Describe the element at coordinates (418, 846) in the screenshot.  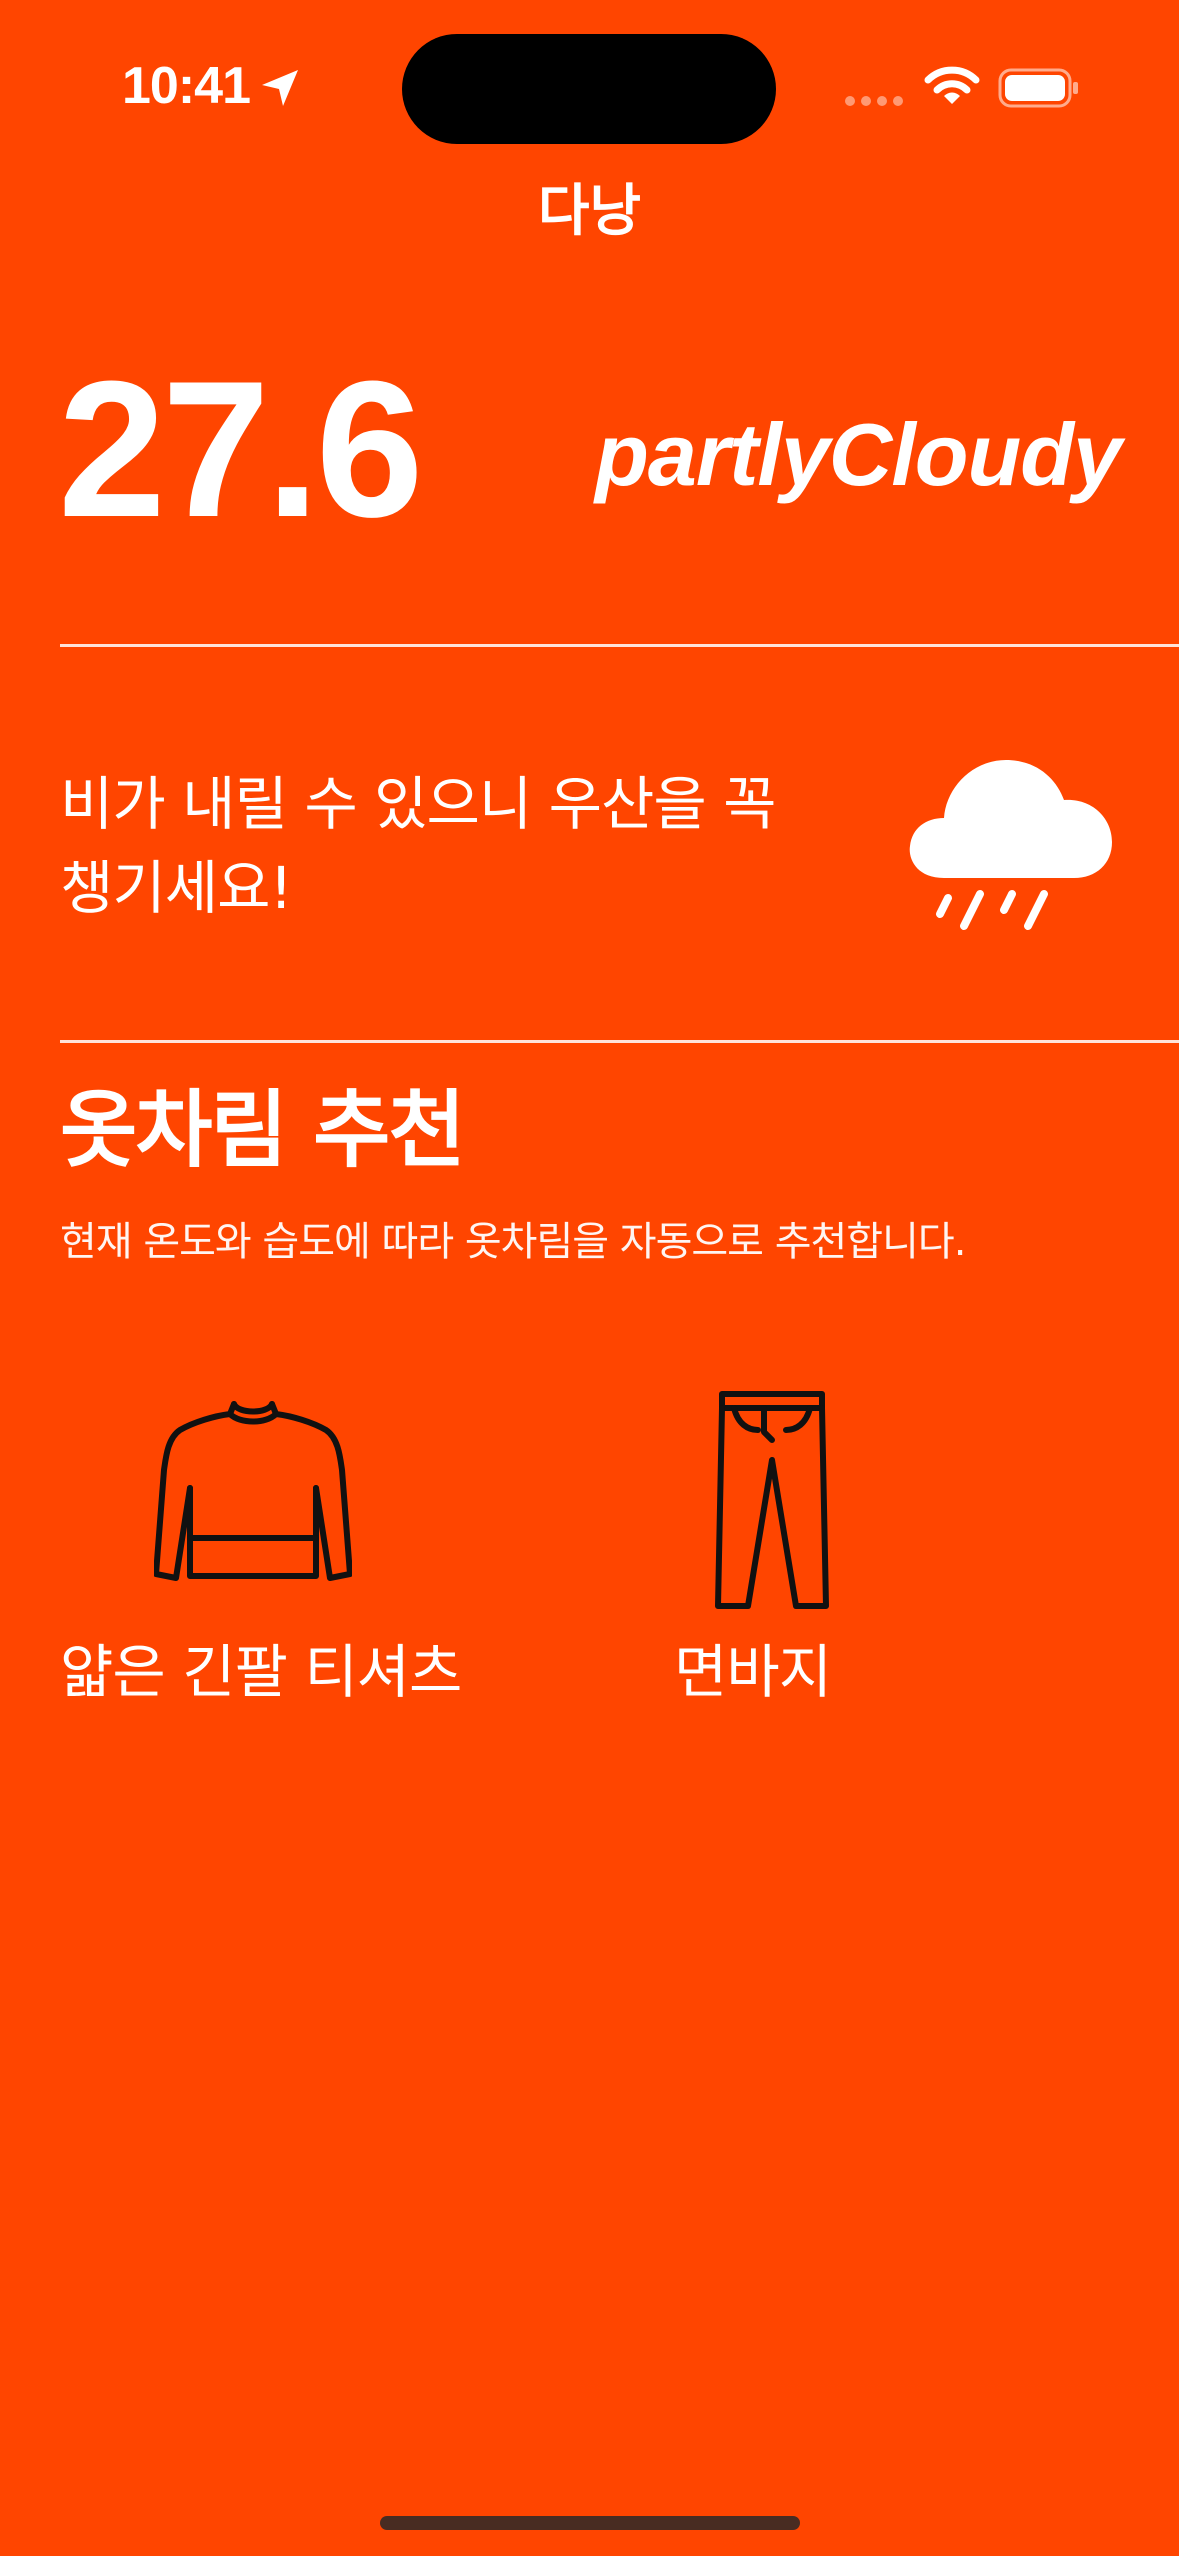
I see `weather-advice: 비가 내릴 수 있으니 우산을 꼭 챙기세요!` at that location.